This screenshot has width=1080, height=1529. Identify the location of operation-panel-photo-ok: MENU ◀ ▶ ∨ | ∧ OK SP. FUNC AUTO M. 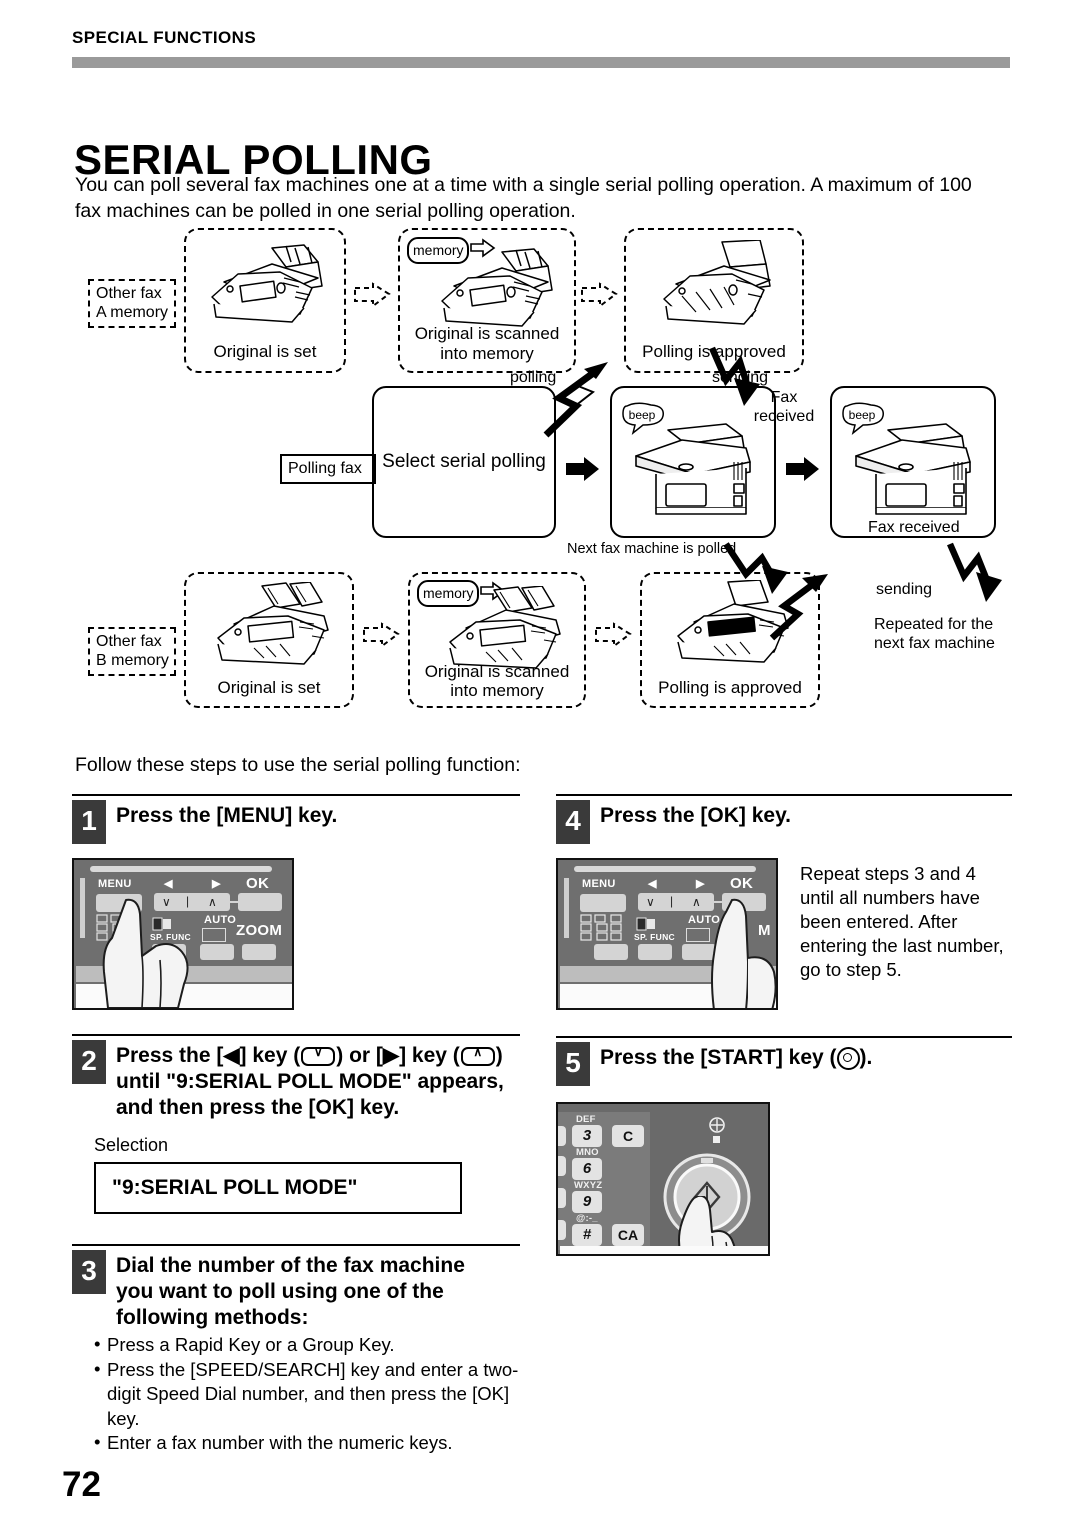
(667, 934).